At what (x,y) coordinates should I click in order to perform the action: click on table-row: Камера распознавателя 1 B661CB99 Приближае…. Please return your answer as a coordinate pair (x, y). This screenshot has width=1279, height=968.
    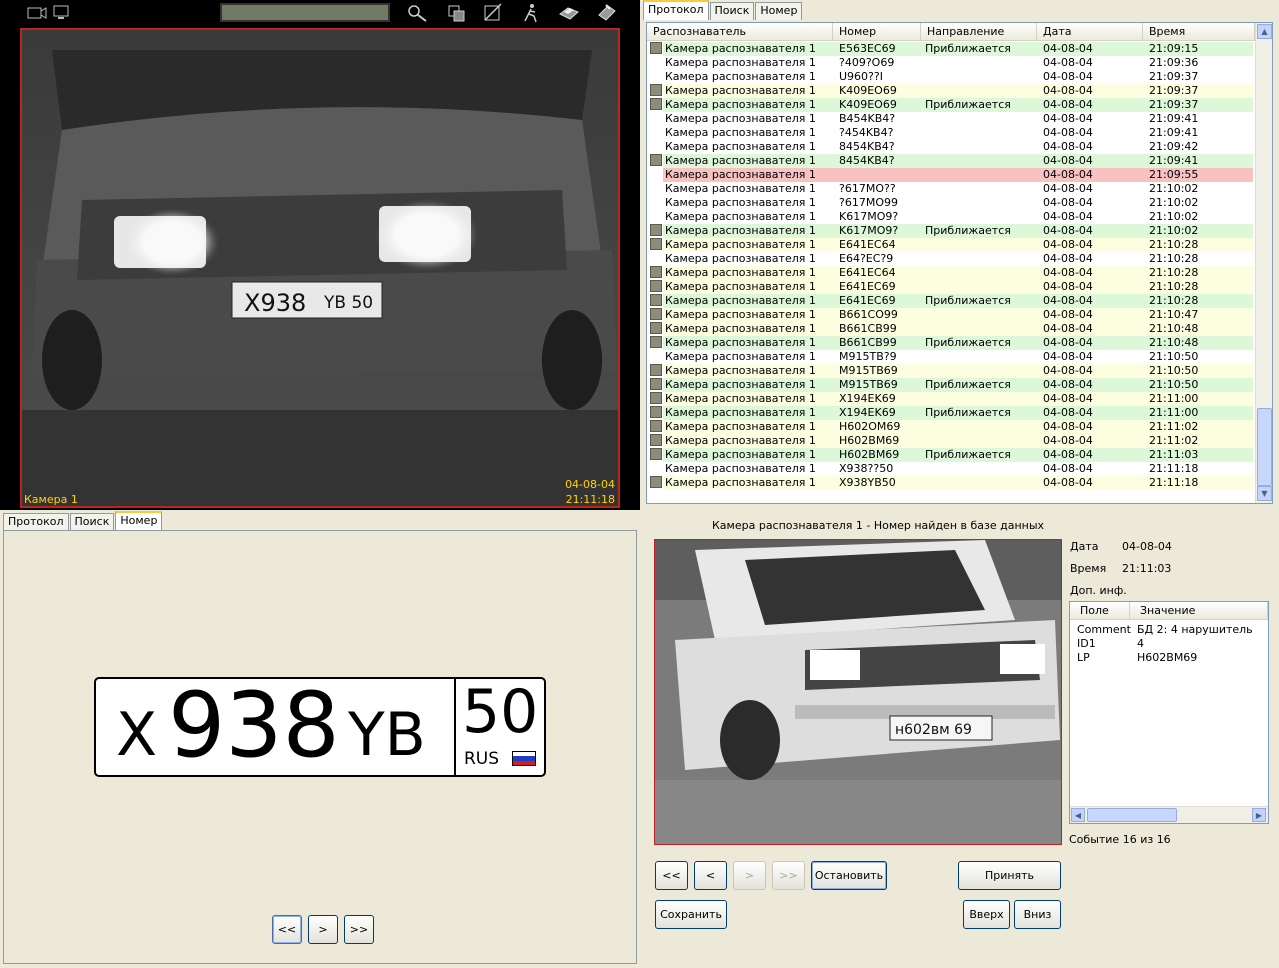
    Looking at the image, I should click on (951, 343).